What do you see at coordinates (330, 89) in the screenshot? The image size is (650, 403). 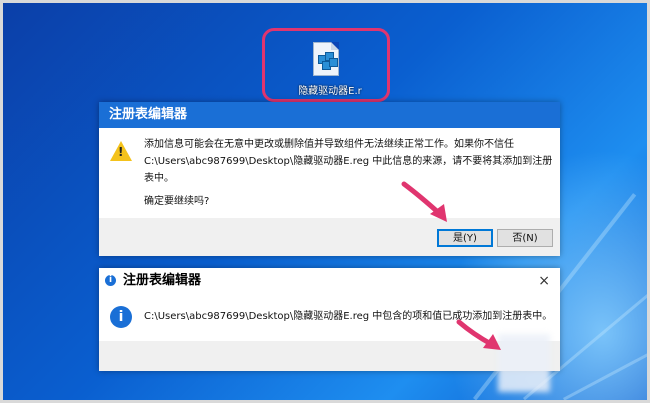 I see `file-label: 隐藏驱动器E.r` at bounding box center [330, 89].